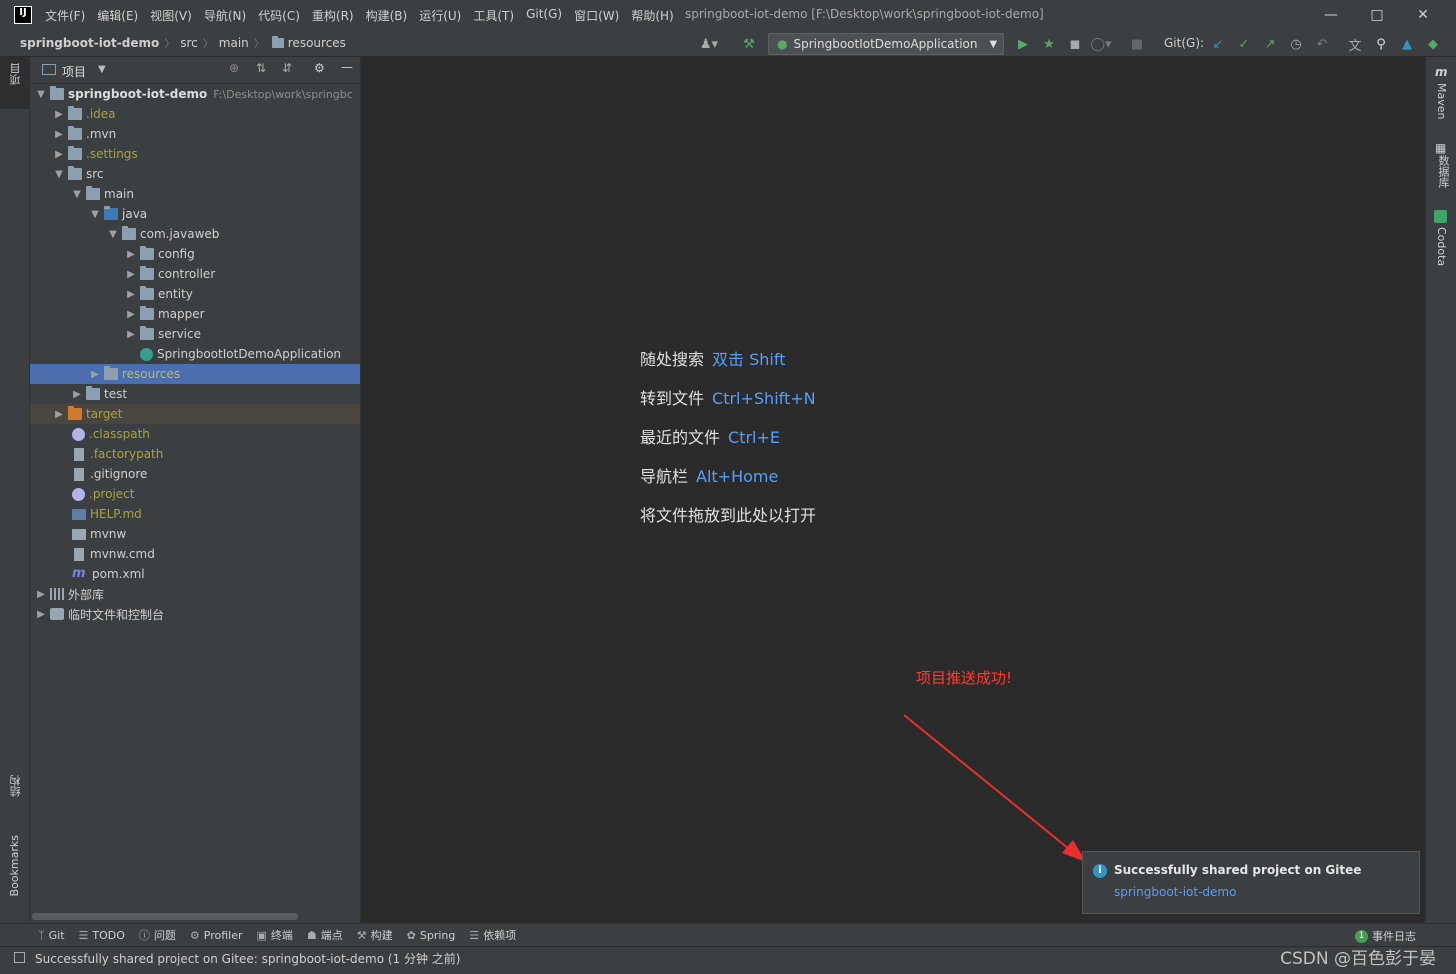 This screenshot has width=1456, height=974. I want to click on database-tab: 数据库, so click(1443, 171).